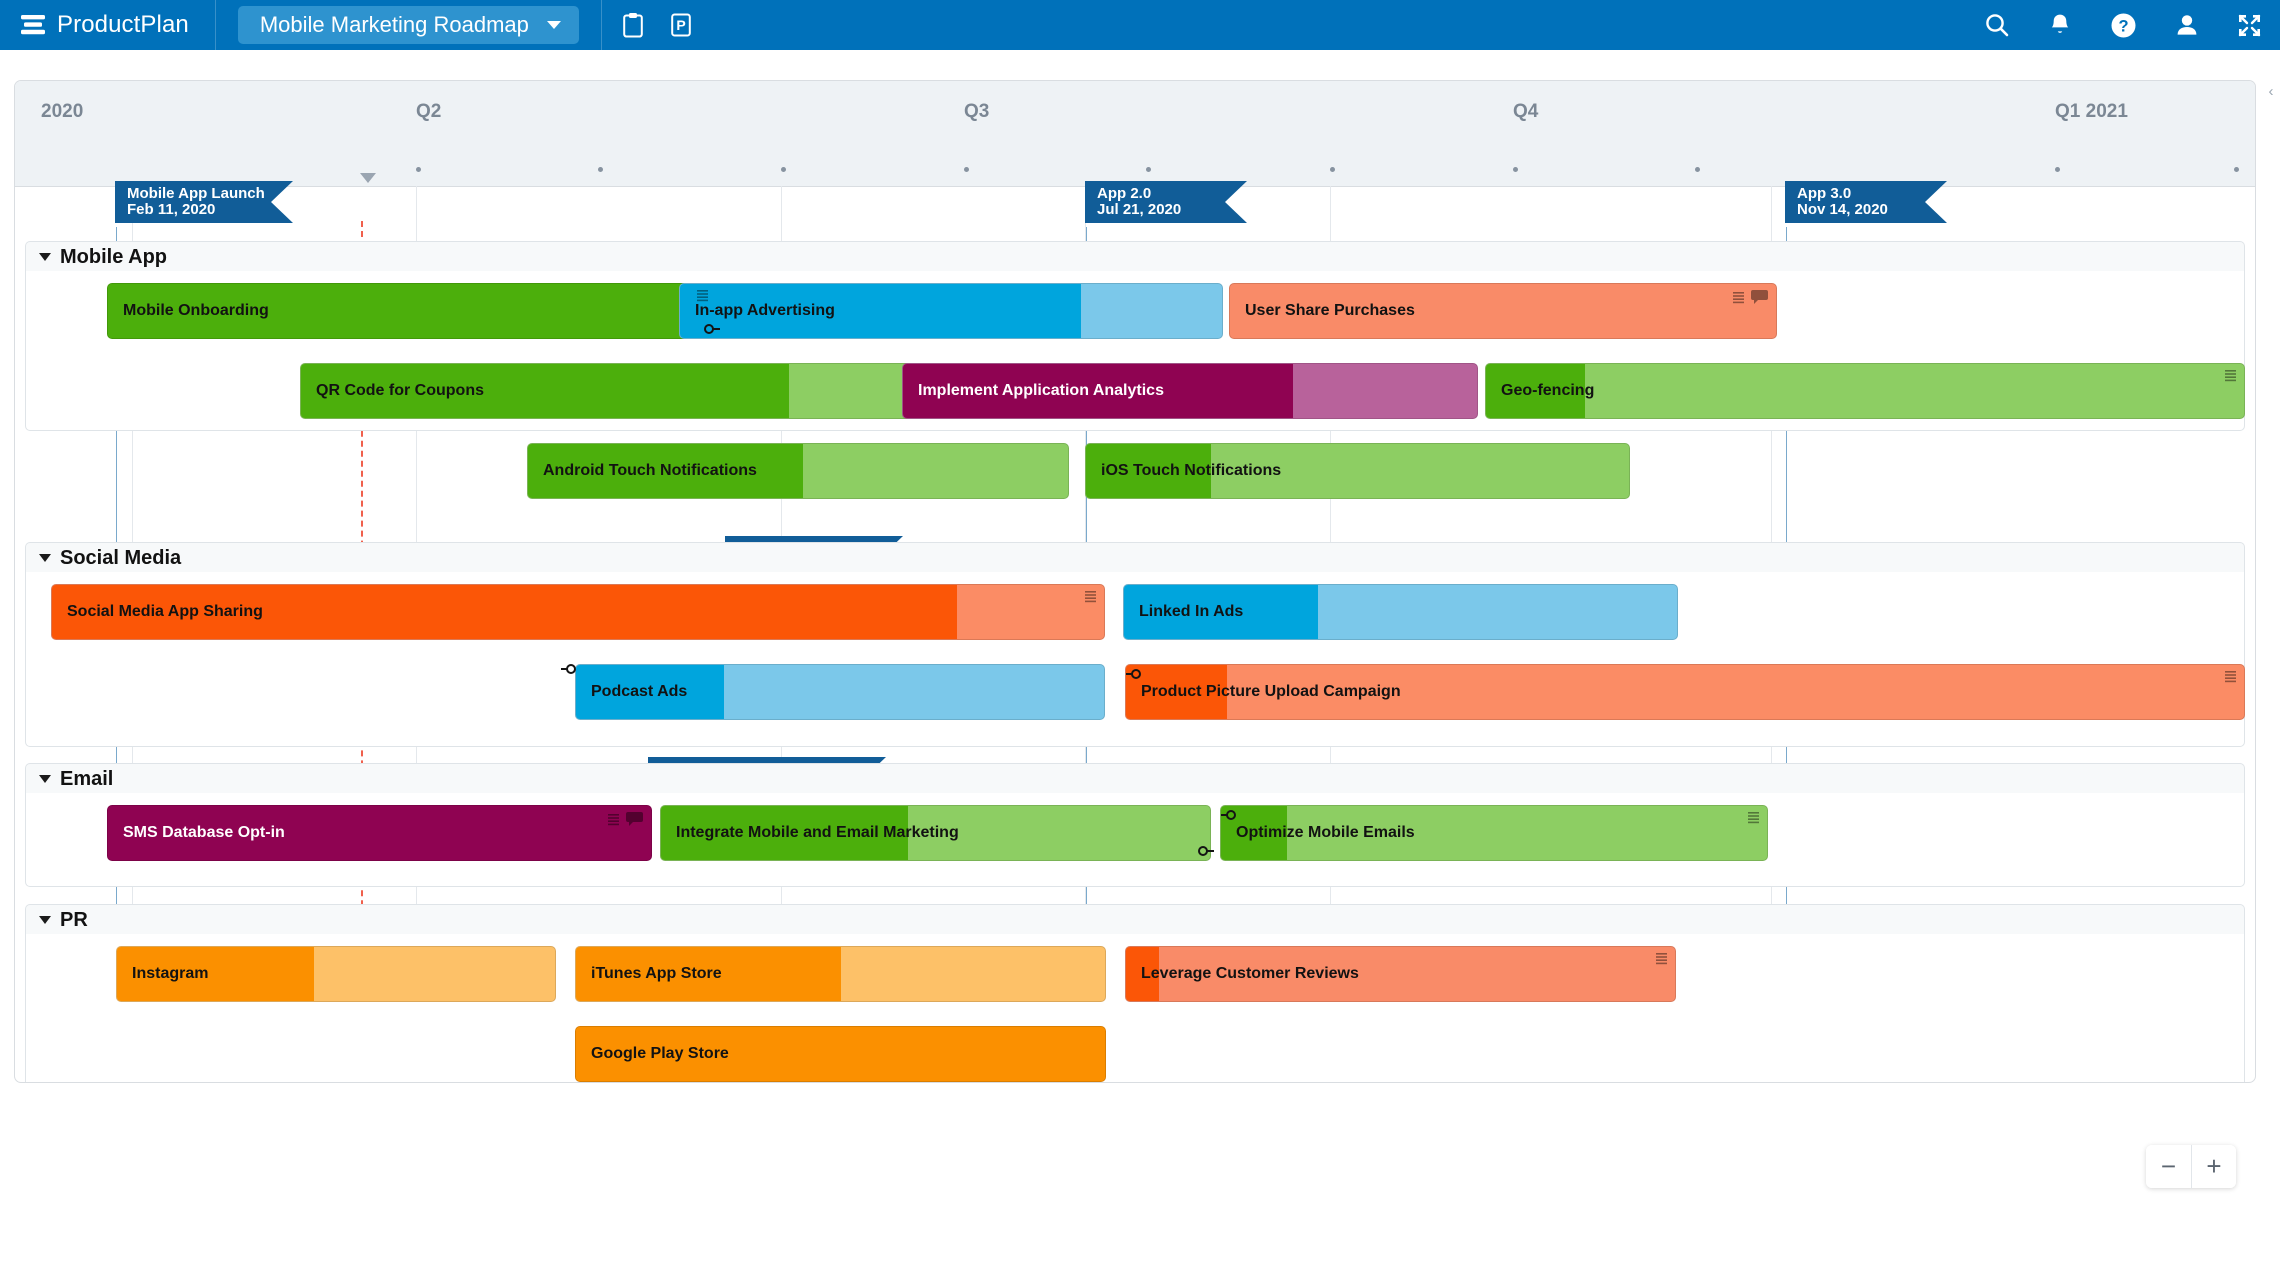 The height and width of the screenshot is (1264, 2280). Describe the element at coordinates (171, 209) in the screenshot. I see `milestone-date: Feb 11, 2020` at that location.